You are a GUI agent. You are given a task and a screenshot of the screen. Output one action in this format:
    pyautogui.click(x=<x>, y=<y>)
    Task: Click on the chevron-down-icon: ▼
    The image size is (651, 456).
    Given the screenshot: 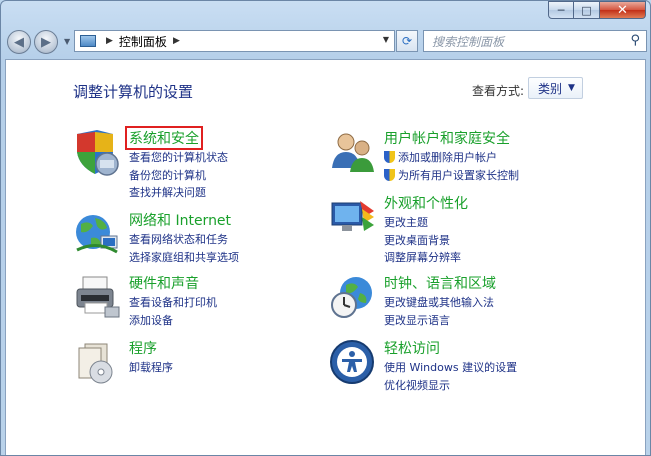 What is the action you would take?
    pyautogui.click(x=571, y=88)
    